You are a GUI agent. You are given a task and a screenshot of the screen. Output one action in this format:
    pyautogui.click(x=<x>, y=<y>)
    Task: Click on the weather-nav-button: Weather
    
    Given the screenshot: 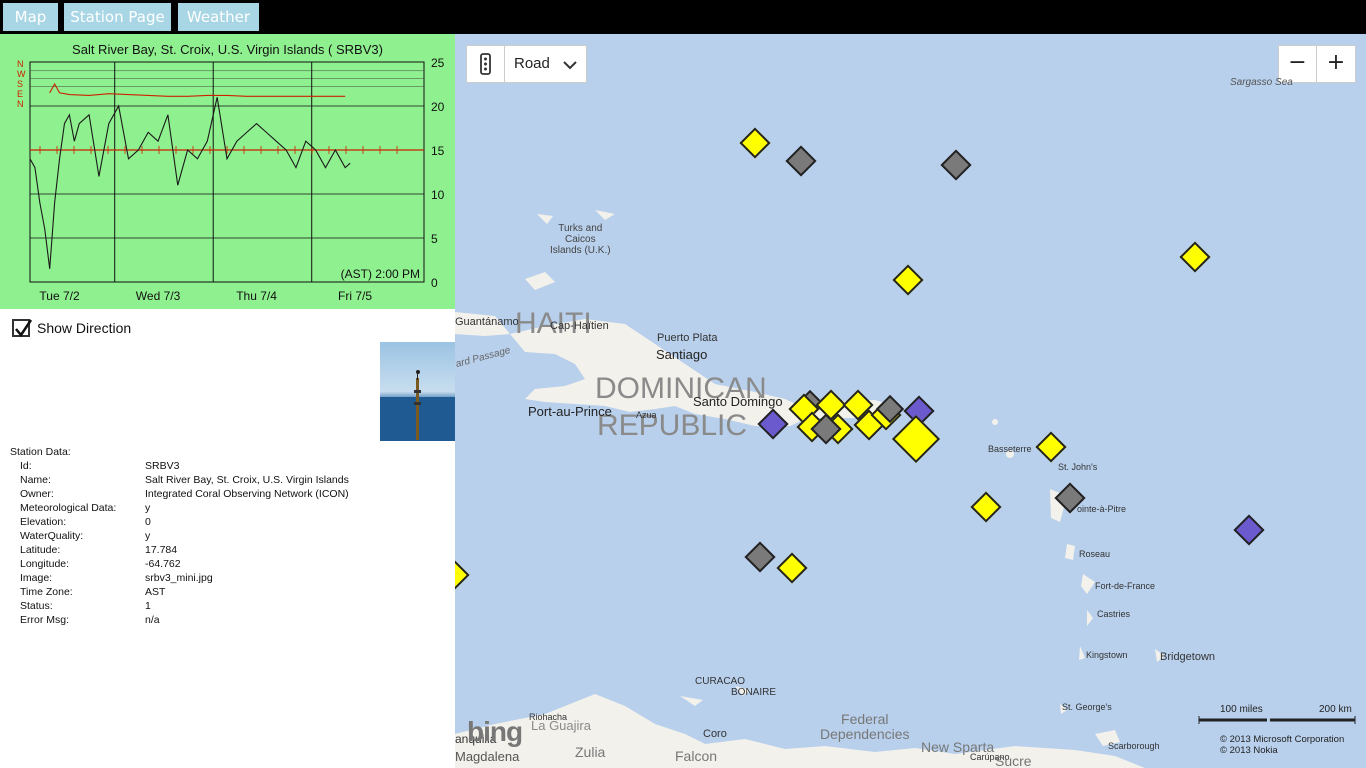 What is the action you would take?
    pyautogui.click(x=218, y=17)
    